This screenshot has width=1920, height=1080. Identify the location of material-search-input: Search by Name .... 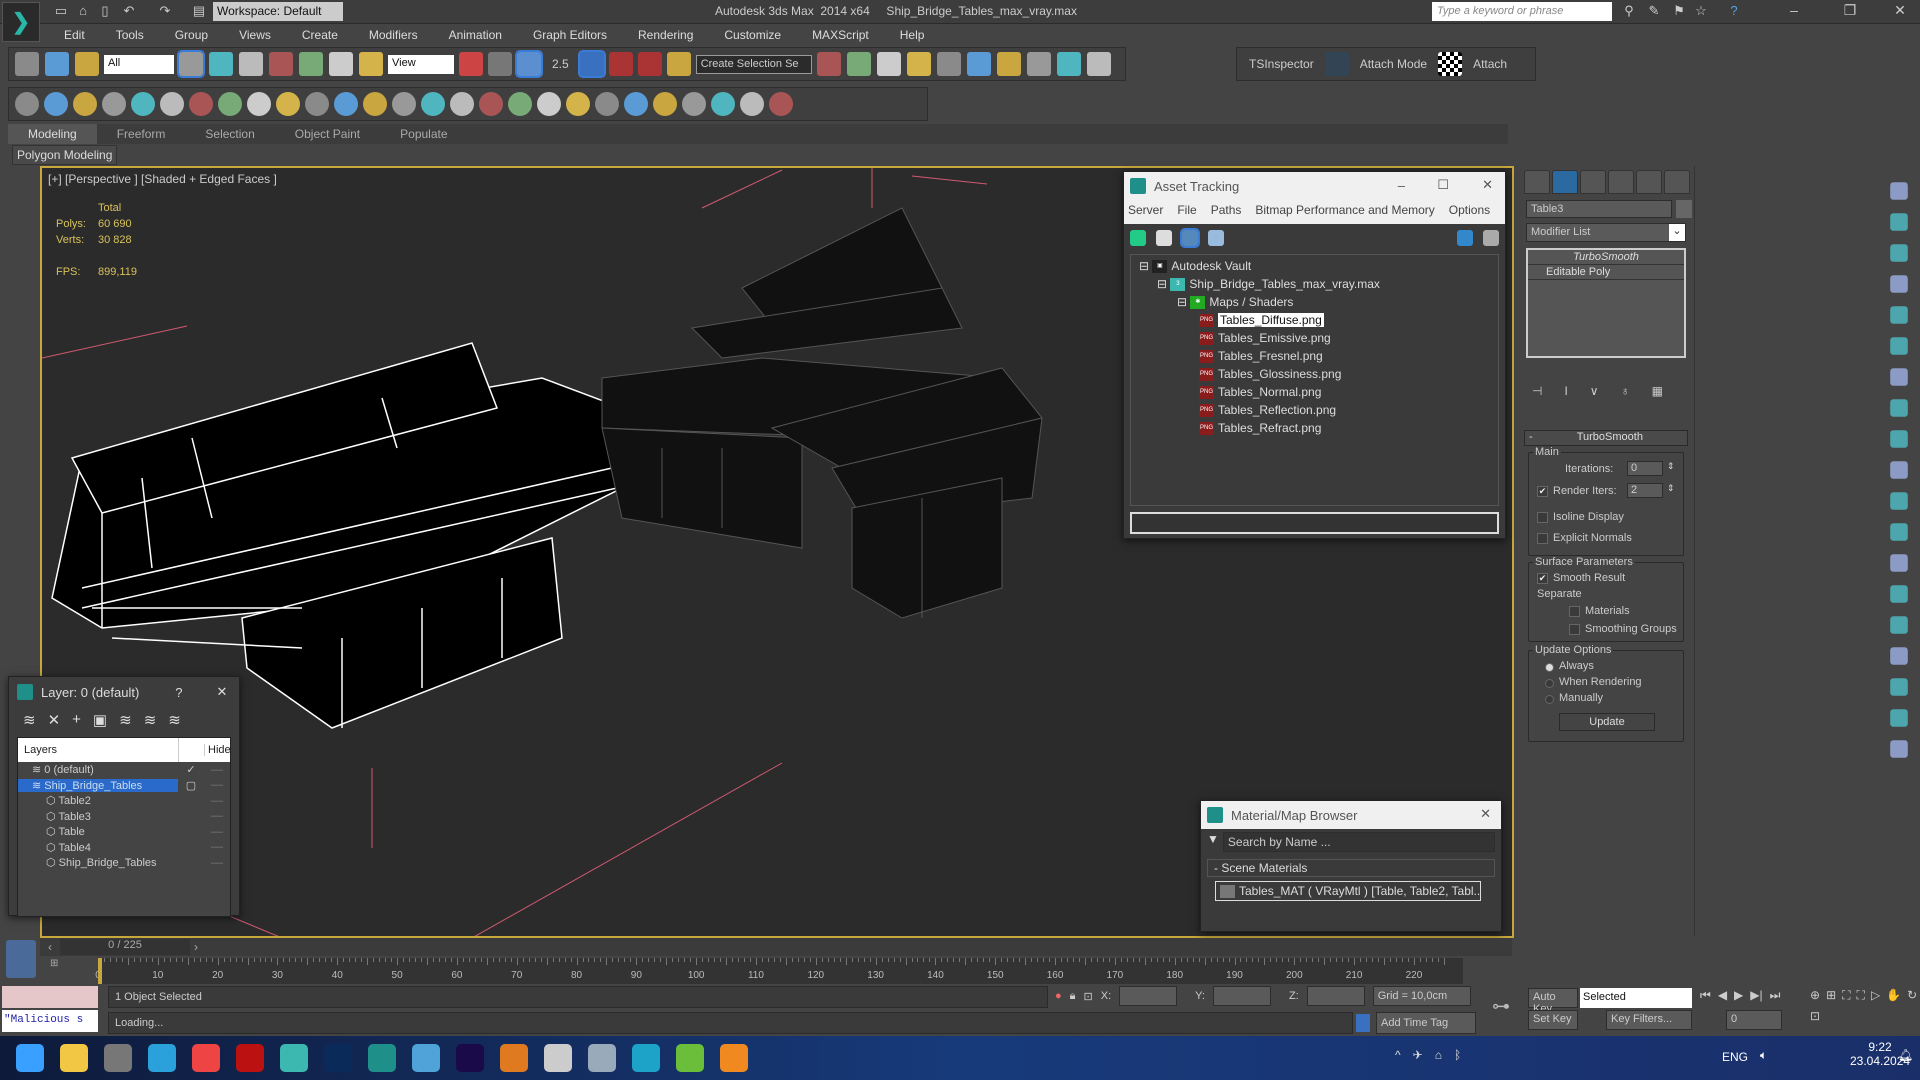
(1358, 842).